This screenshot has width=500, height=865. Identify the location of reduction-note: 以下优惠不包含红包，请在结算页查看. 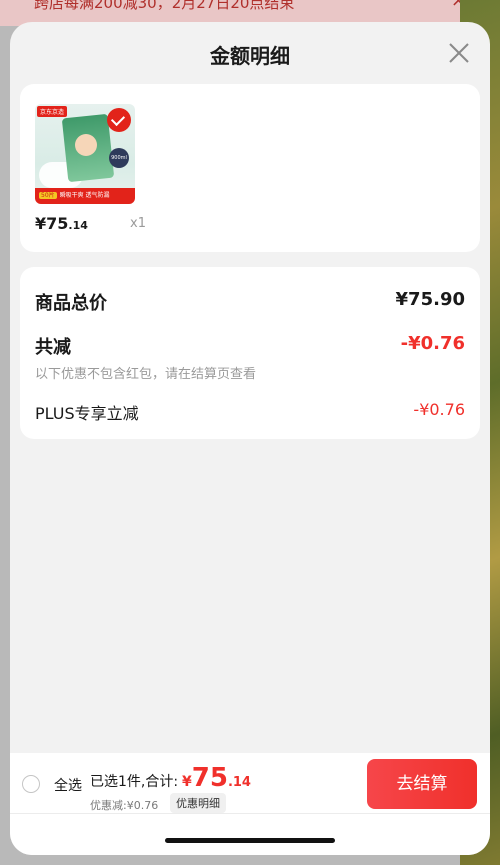
(146, 374).